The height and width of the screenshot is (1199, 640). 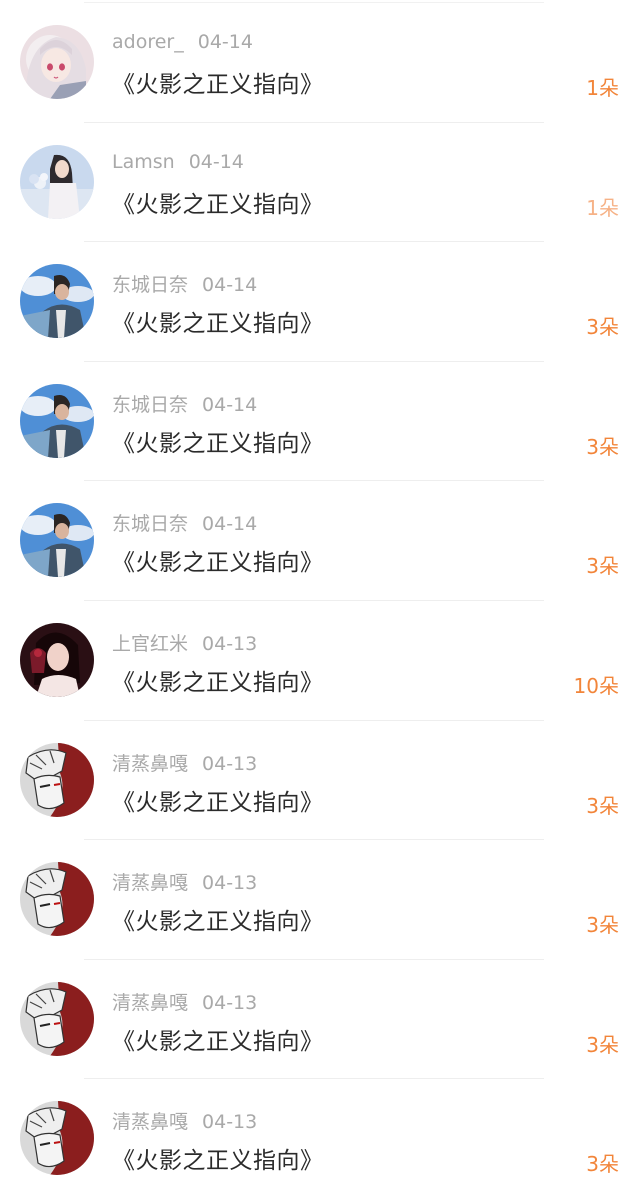 I want to click on item-meta: Lamsn 04-14, so click(x=178, y=162).